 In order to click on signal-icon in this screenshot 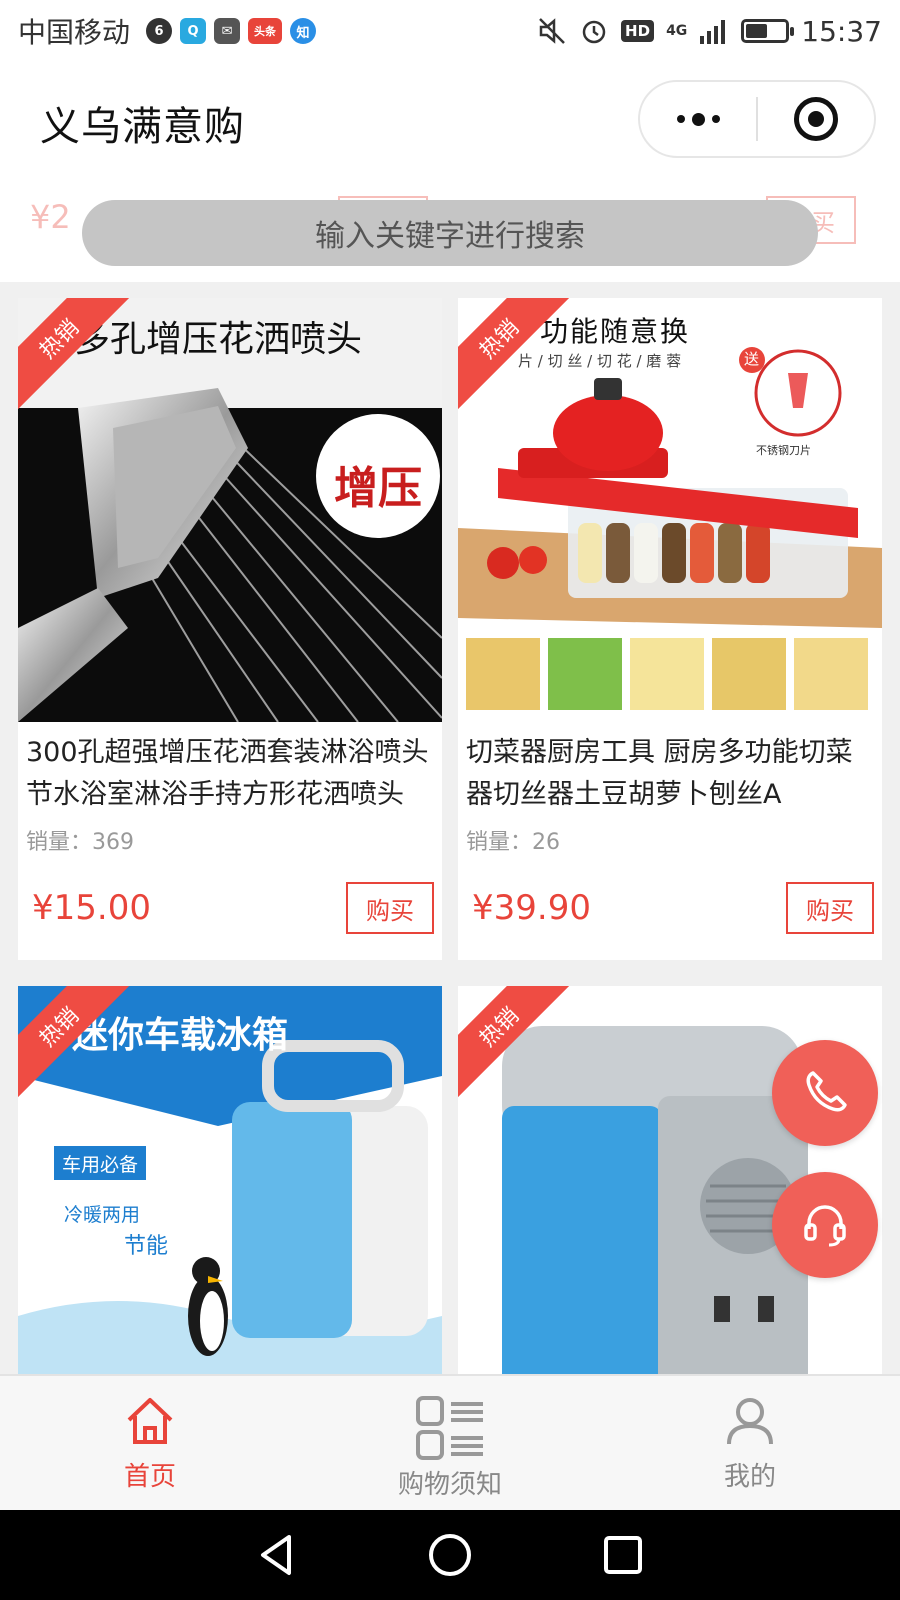, I will do `click(713, 32)`.